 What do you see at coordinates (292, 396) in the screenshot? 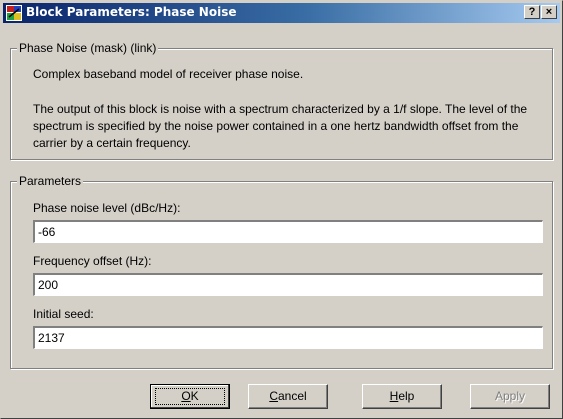
I see `cancel-rest: ancel` at bounding box center [292, 396].